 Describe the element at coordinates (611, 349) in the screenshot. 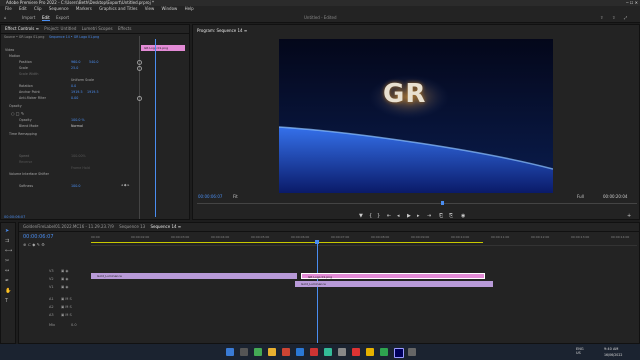

I see `clock-time: 9:40 AM` at that location.